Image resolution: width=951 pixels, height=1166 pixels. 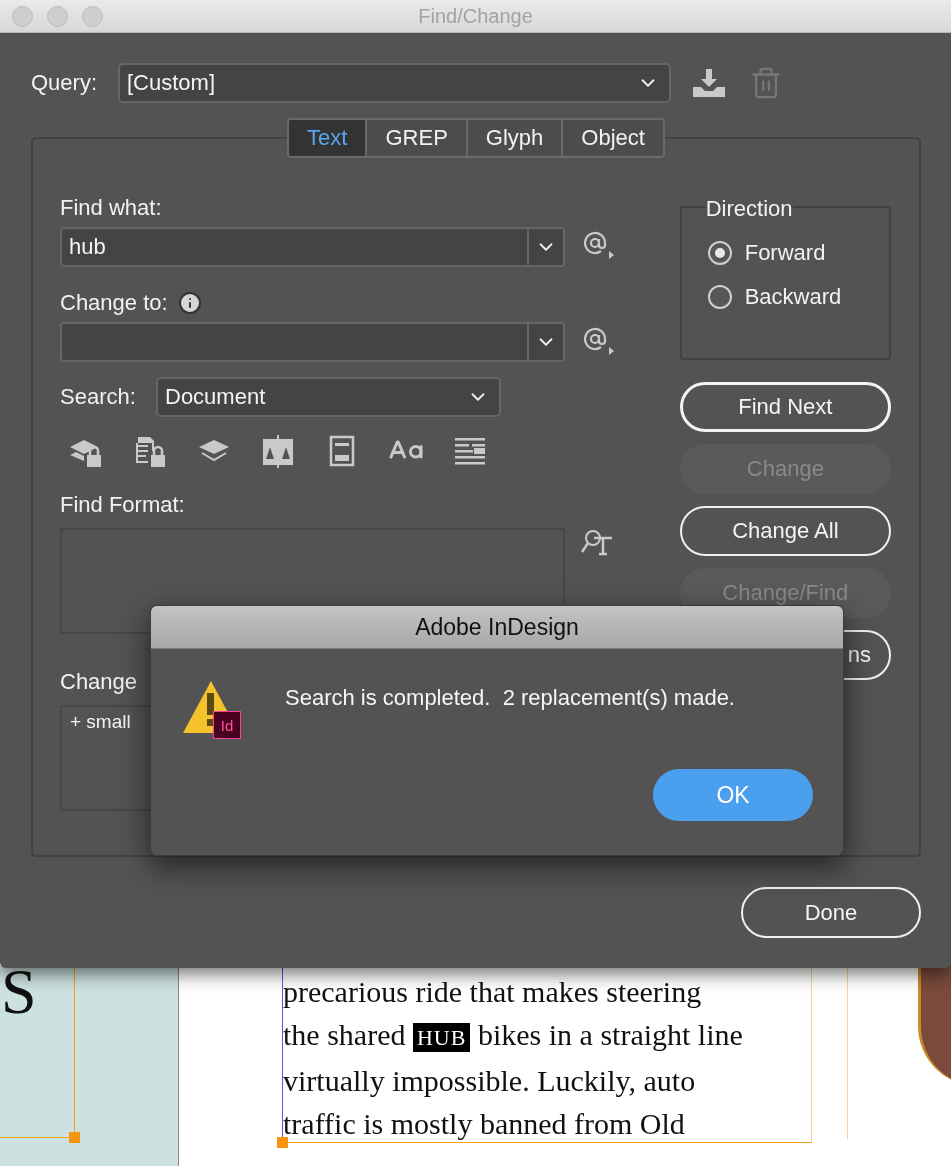 I want to click on tab: Object, so click(x=612, y=138).